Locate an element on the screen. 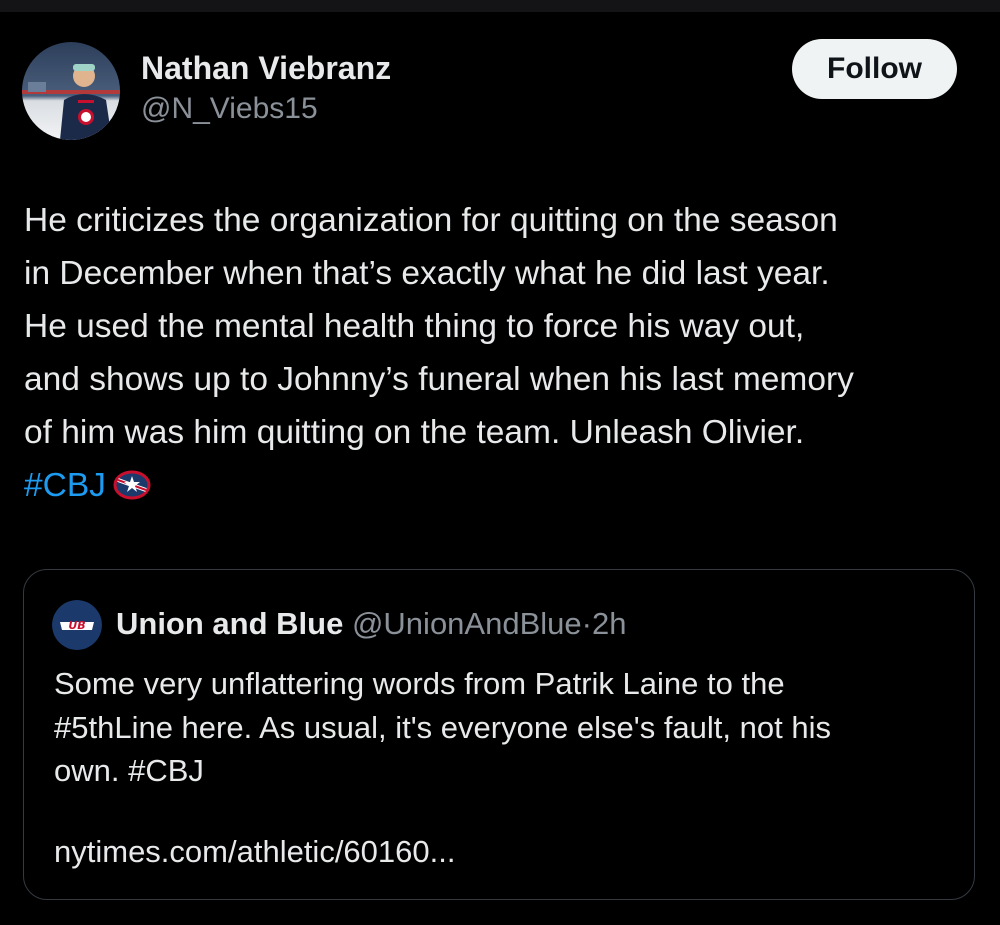  author-name: Nathan Viebranz is located at coordinates (266, 68).